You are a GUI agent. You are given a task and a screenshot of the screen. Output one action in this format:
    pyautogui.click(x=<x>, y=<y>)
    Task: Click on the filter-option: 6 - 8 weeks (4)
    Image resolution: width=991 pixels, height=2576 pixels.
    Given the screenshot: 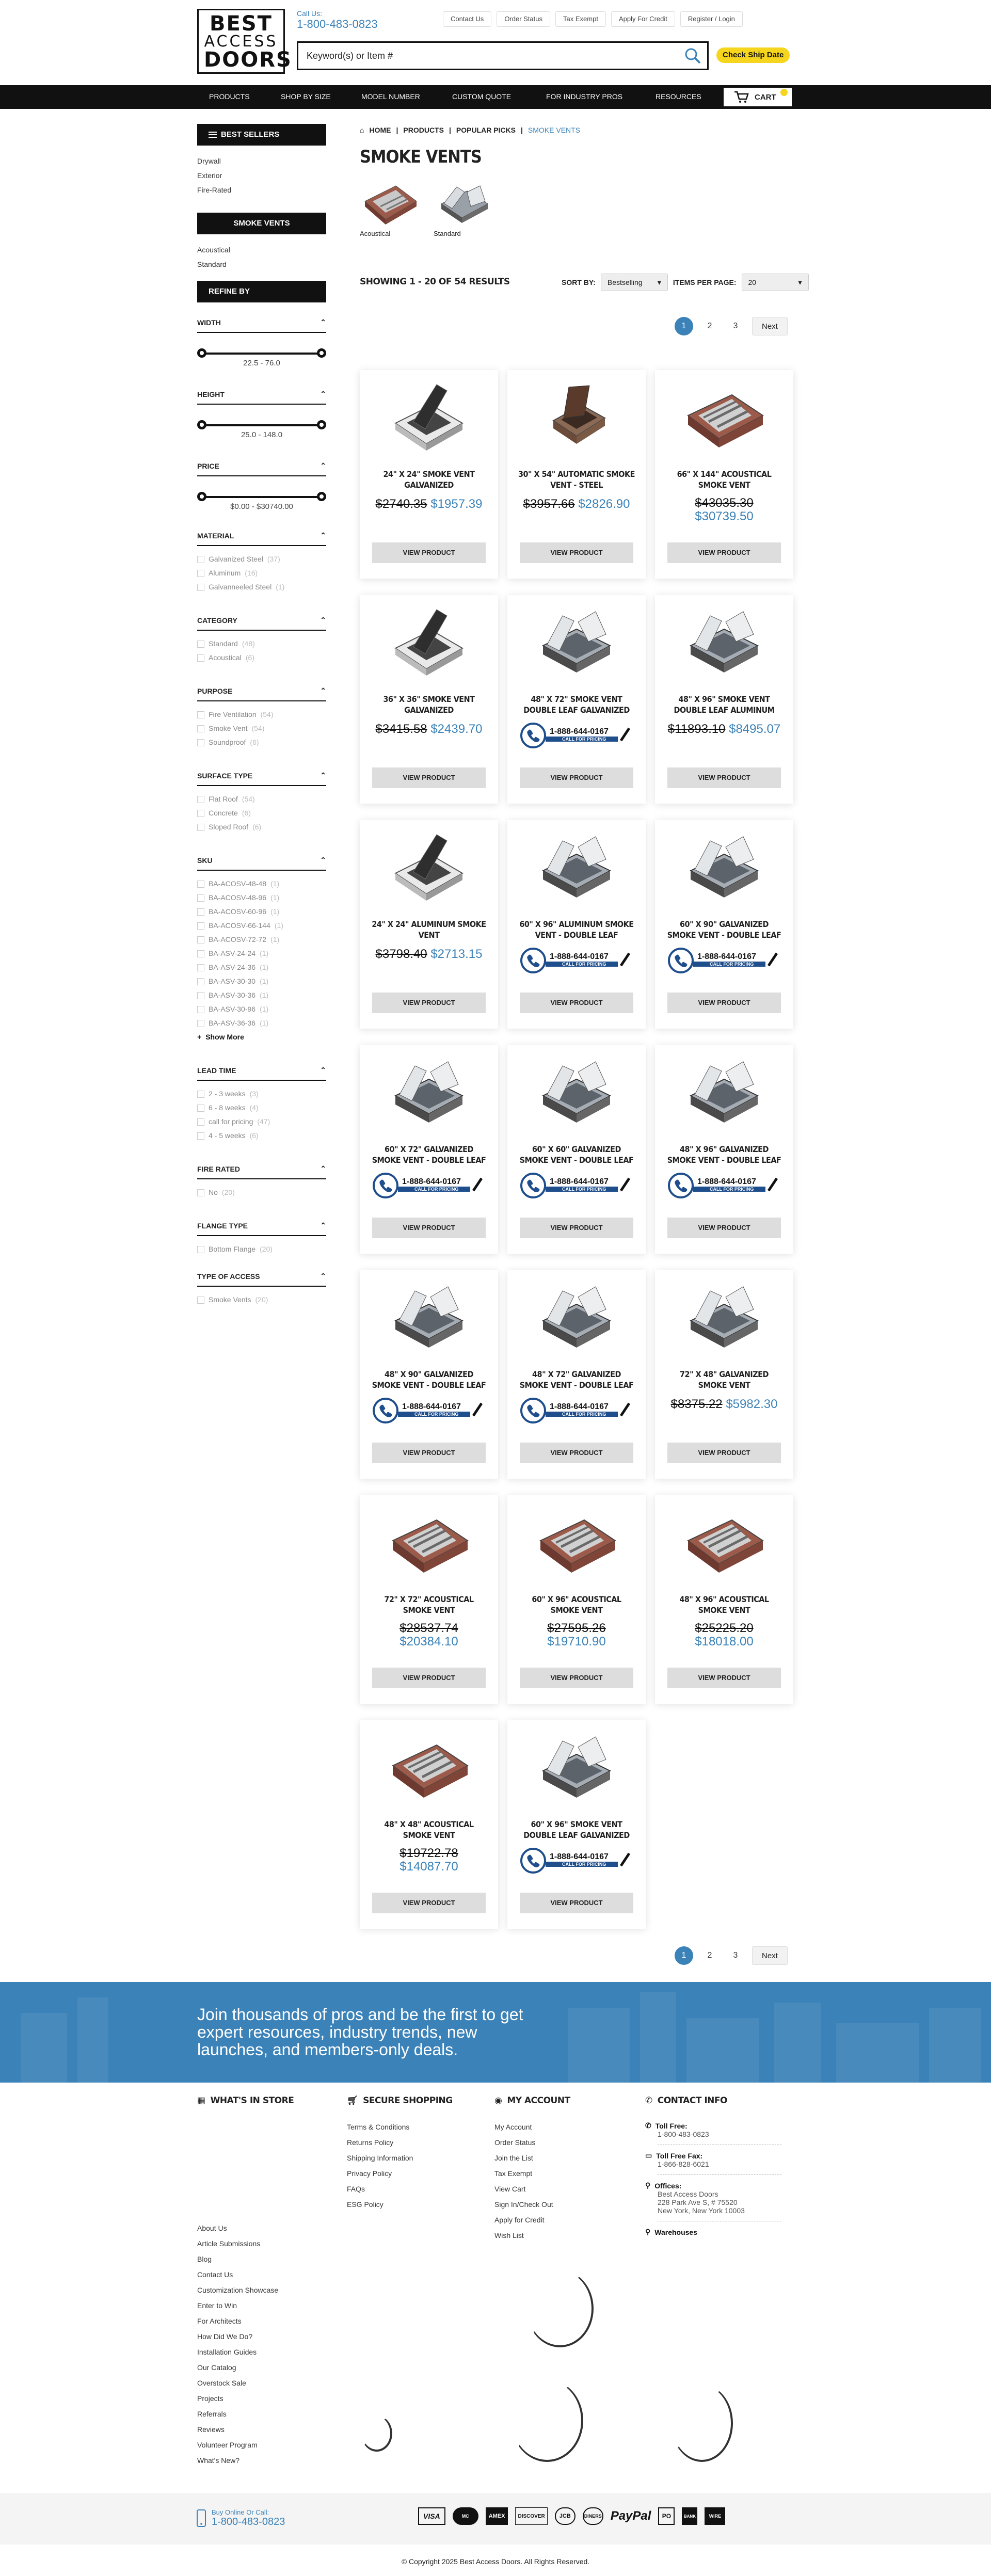 What is the action you would take?
    pyautogui.click(x=261, y=1108)
    